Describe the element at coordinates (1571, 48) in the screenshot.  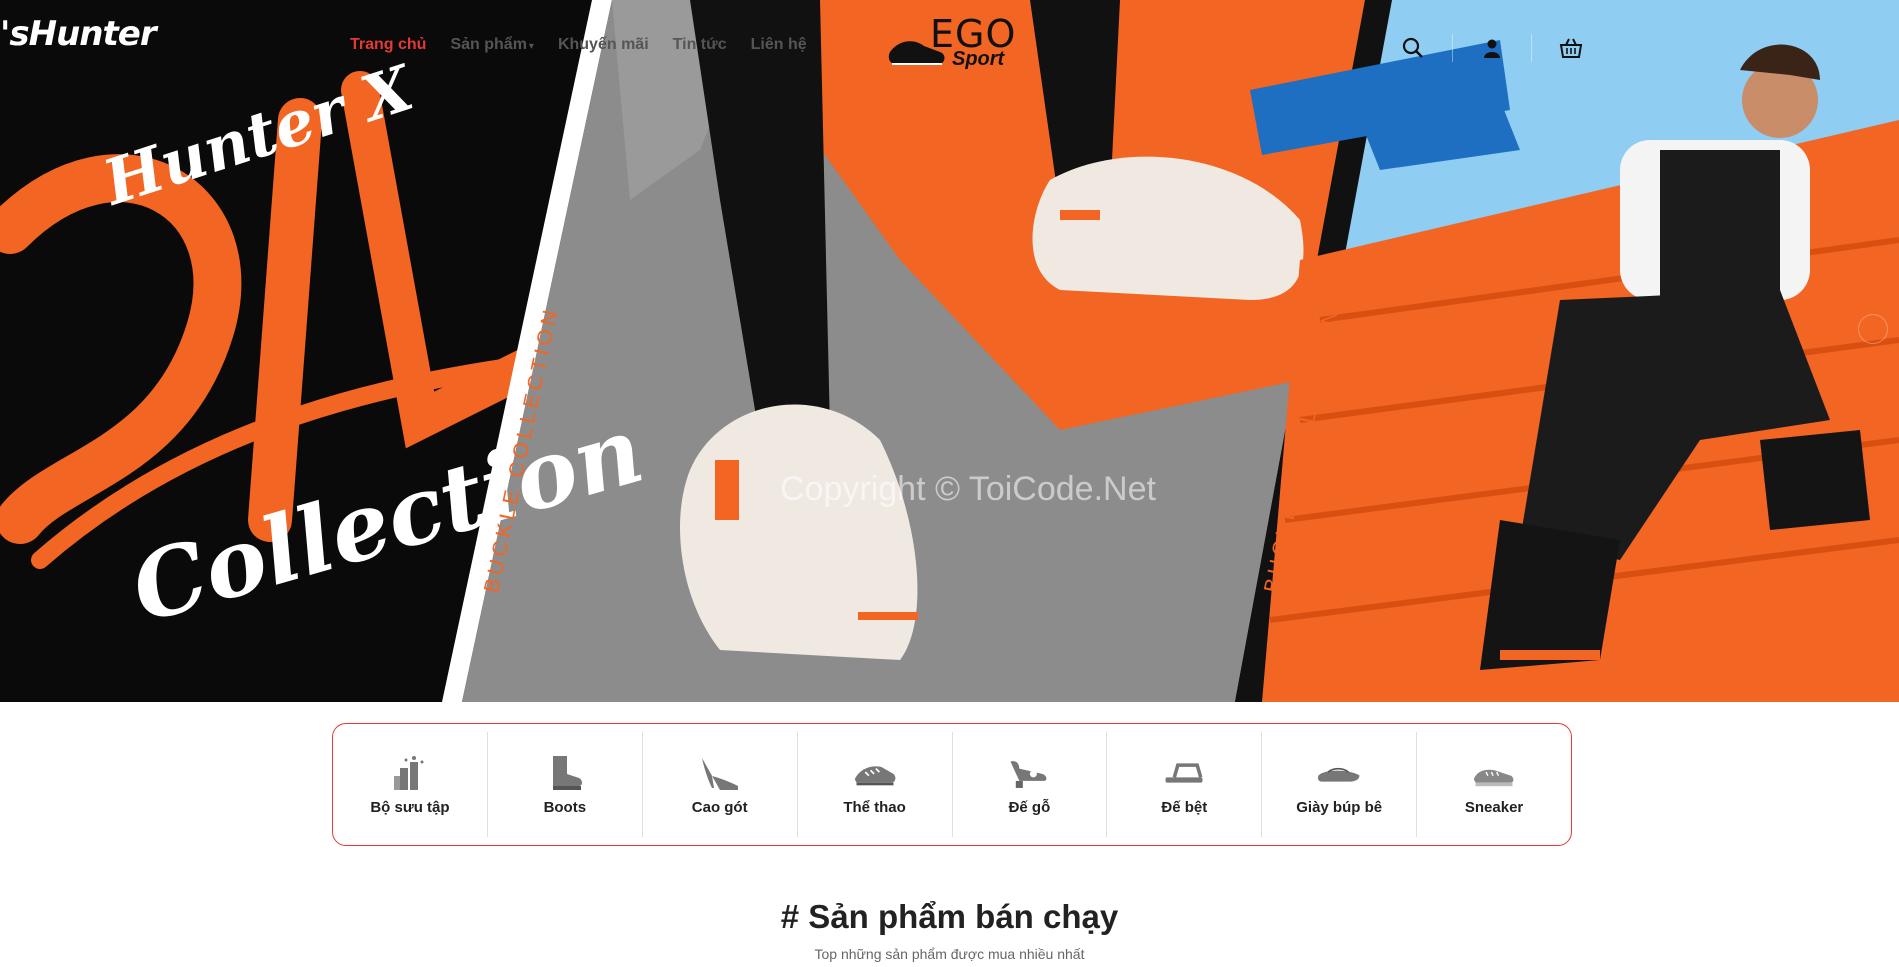
I see `cart-icon` at that location.